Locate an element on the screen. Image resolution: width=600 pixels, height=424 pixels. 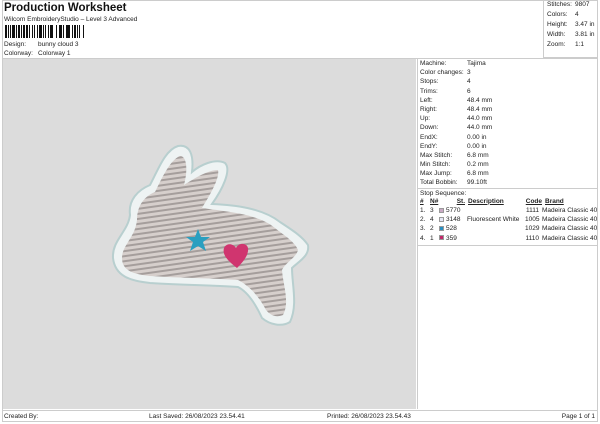
detail-label: Min Stitch: is located at coordinates (435, 165).